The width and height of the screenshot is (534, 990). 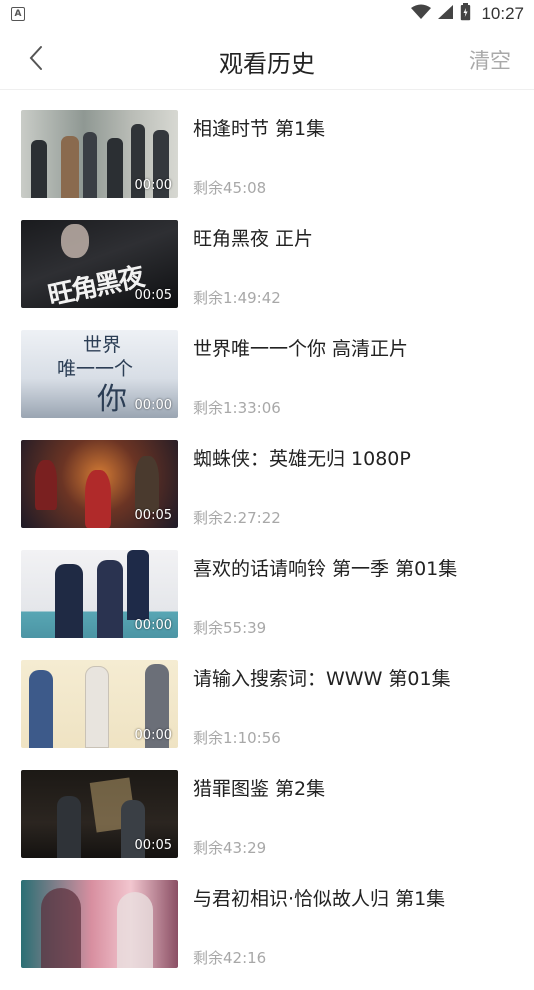 I want to click on remaining-time: 剩余1:33:06, so click(x=237, y=408).